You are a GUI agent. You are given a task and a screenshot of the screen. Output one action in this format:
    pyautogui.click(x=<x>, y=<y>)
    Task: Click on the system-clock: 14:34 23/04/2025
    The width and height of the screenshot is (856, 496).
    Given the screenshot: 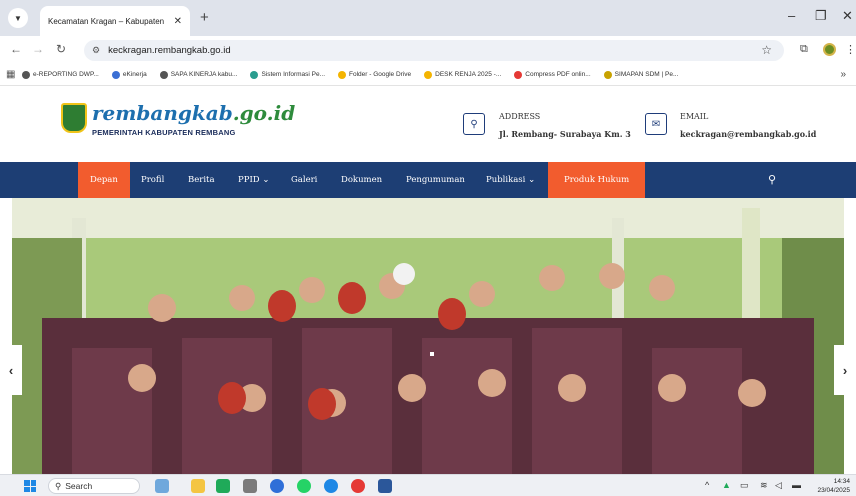 What is the action you would take?
    pyautogui.click(x=833, y=486)
    